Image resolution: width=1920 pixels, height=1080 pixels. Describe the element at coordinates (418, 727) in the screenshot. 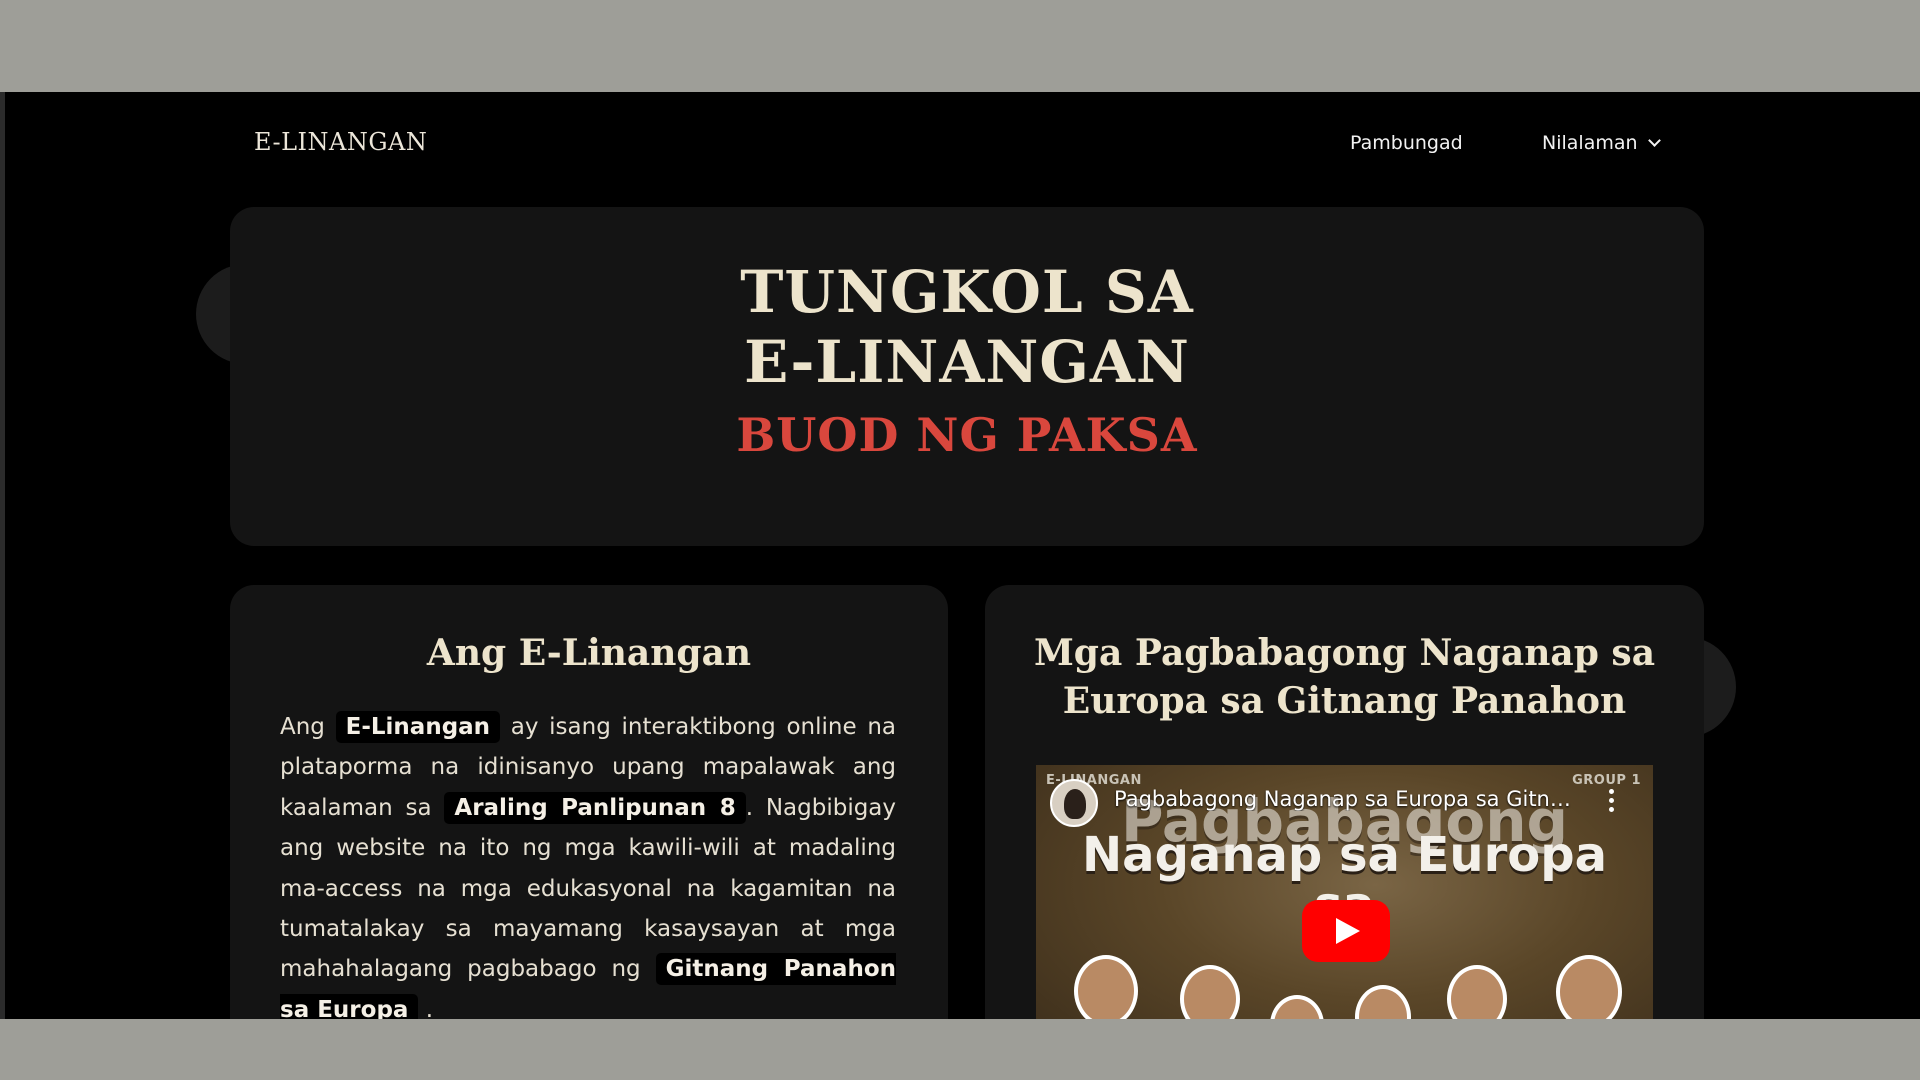

I see `highlight-e-linangan: E-Linangan` at that location.